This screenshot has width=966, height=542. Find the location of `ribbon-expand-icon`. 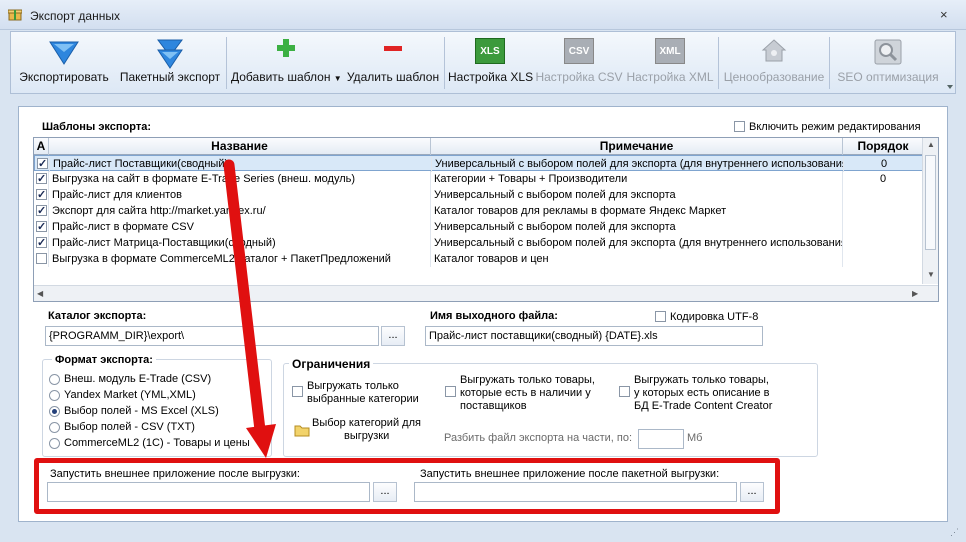

ribbon-expand-icon is located at coordinates (950, 88).